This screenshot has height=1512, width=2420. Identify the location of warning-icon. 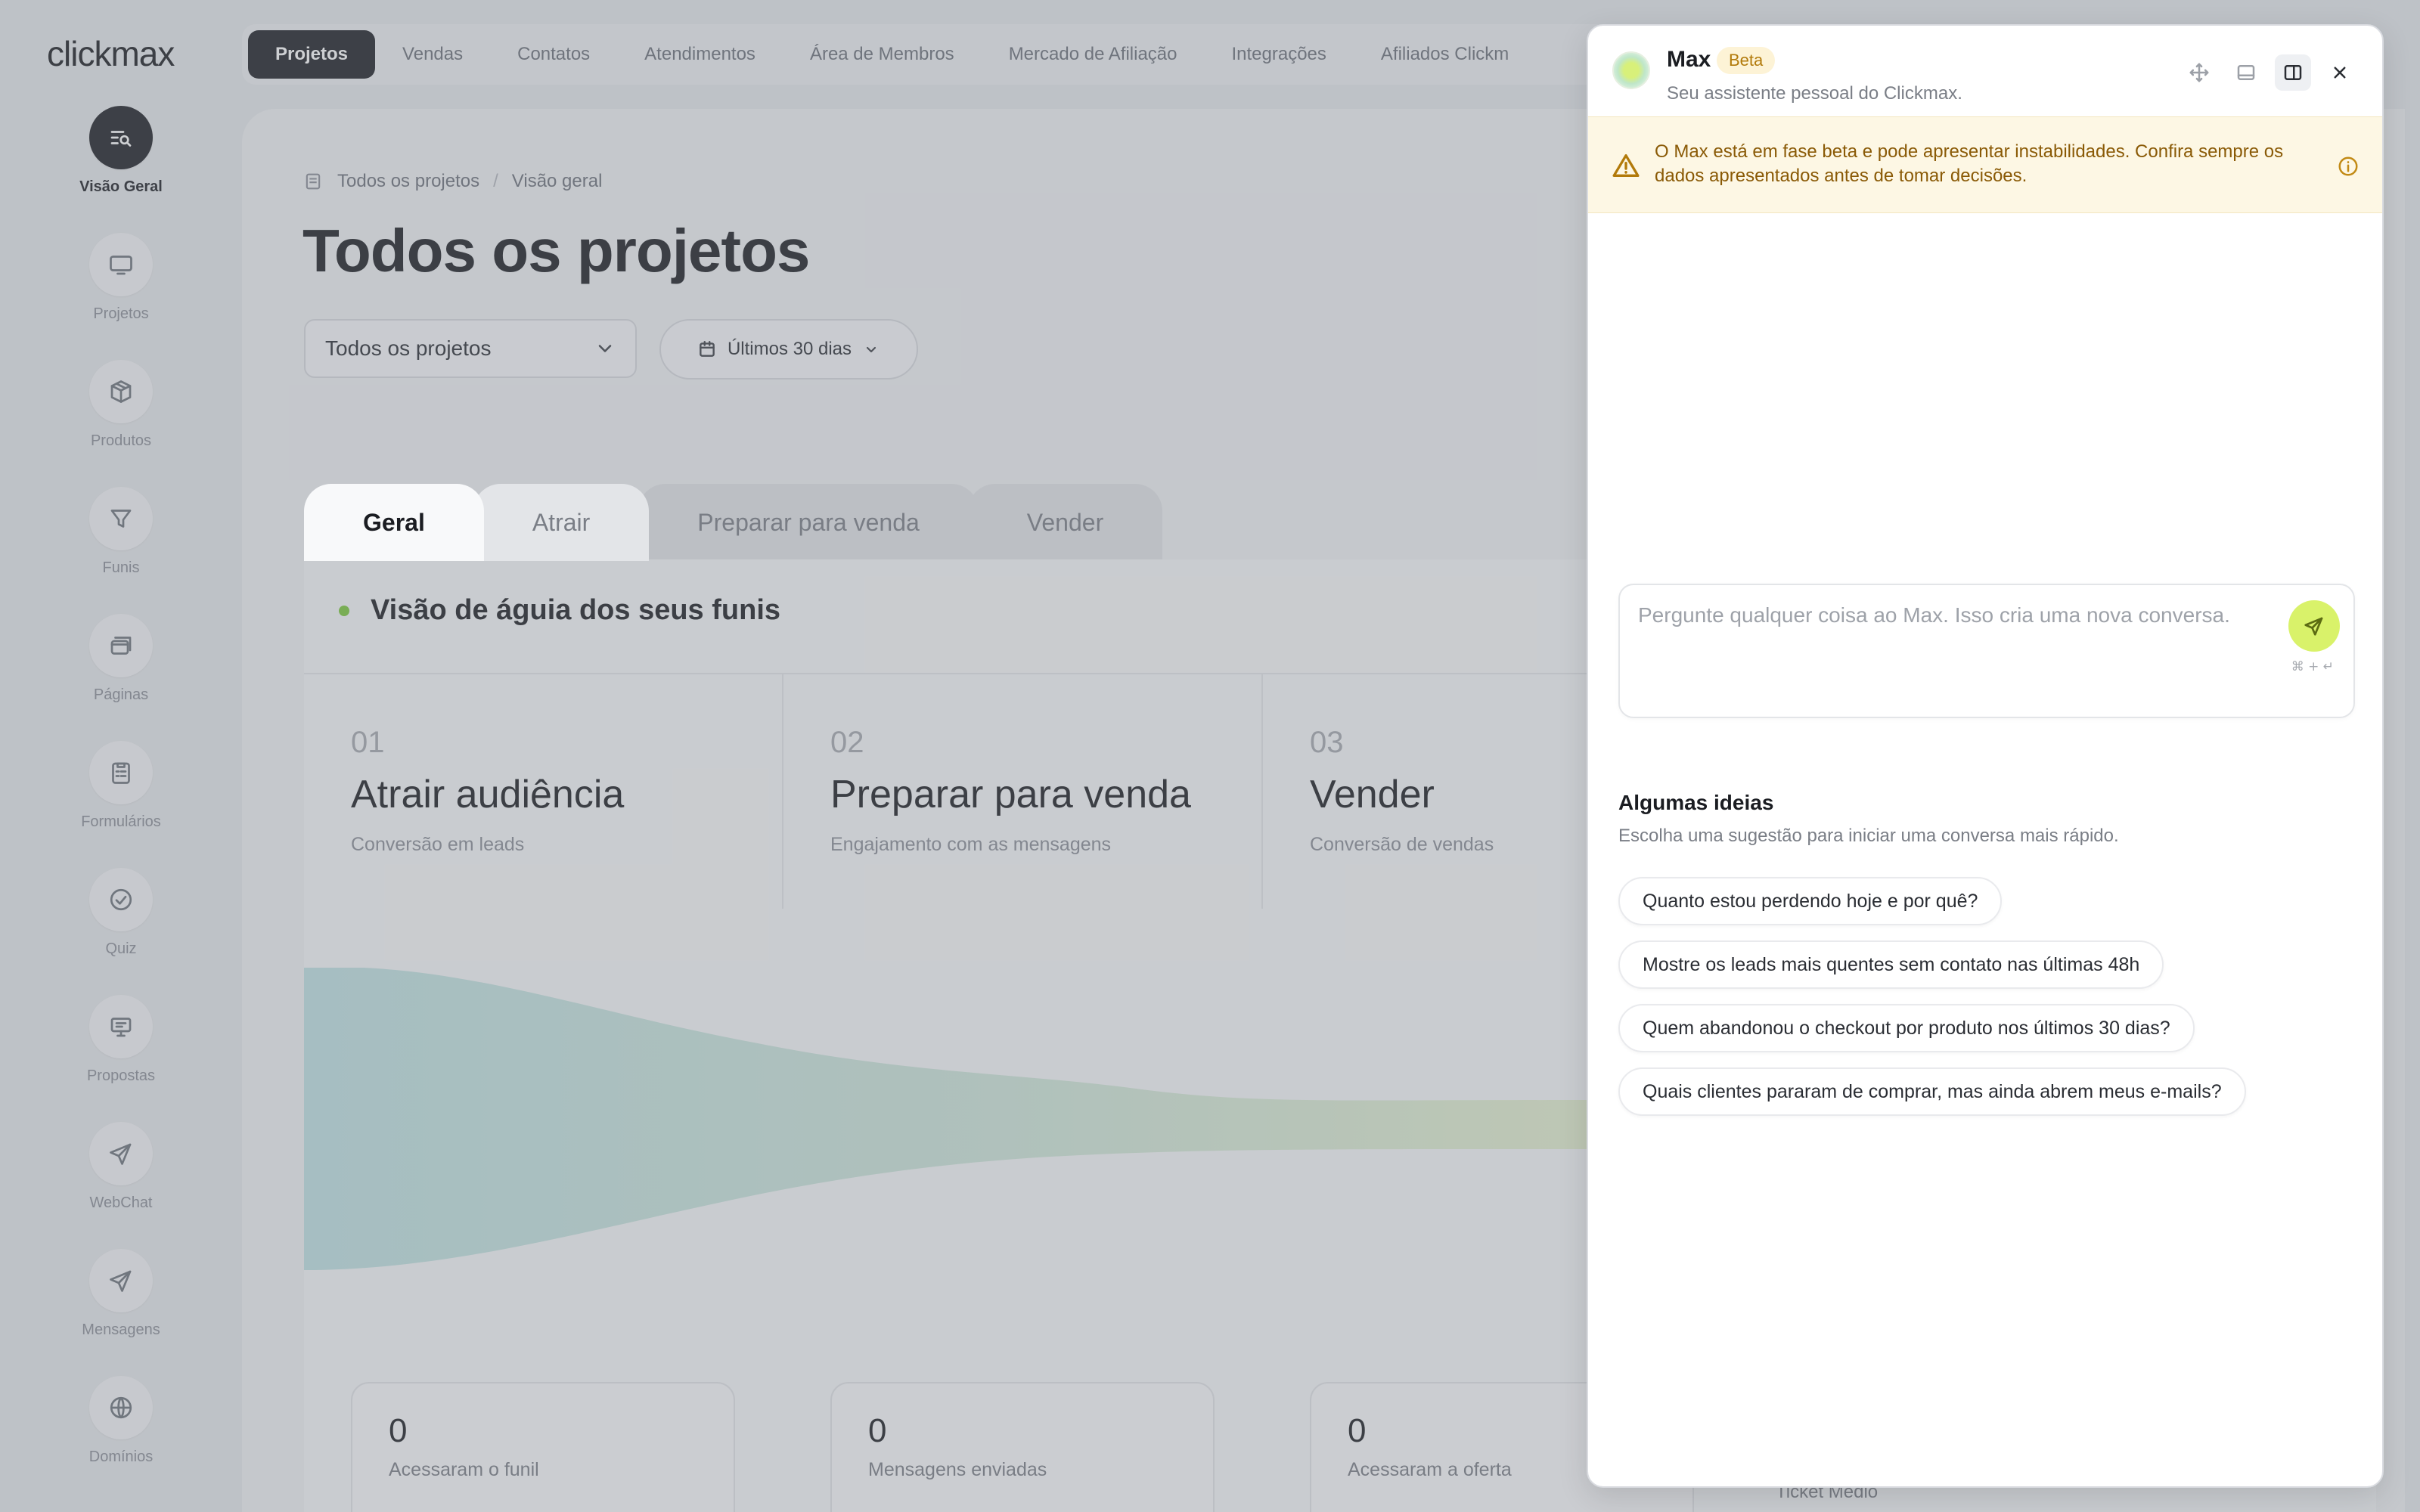
(1626, 165).